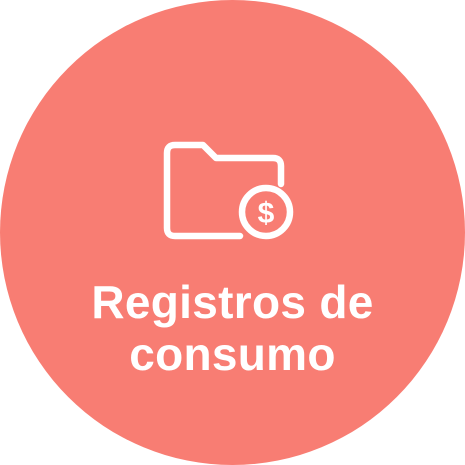 This screenshot has height=465, width=465. What do you see at coordinates (232, 354) in the screenshot?
I see `tile-label-line2: consumo` at bounding box center [232, 354].